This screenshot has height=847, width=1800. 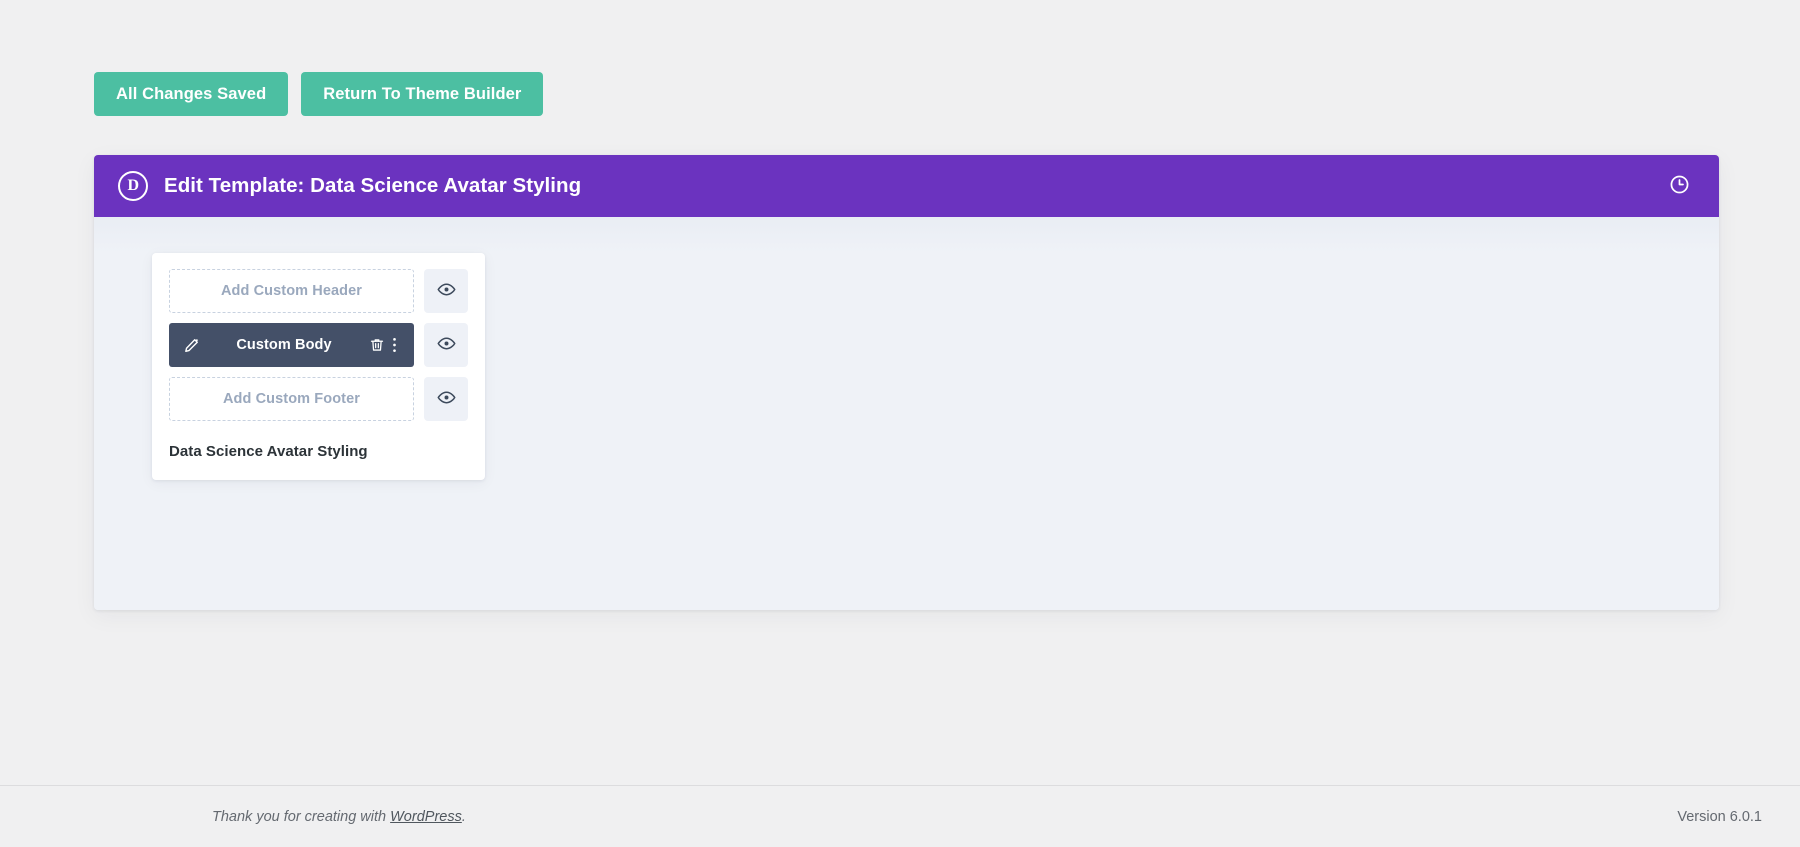 I want to click on history-button, so click(x=1679, y=186).